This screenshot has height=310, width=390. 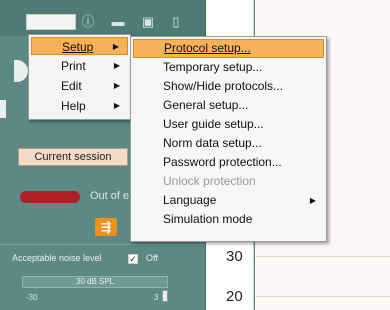 What do you see at coordinates (156, 297) in the screenshot?
I see `noise-slider-max: 3` at bounding box center [156, 297].